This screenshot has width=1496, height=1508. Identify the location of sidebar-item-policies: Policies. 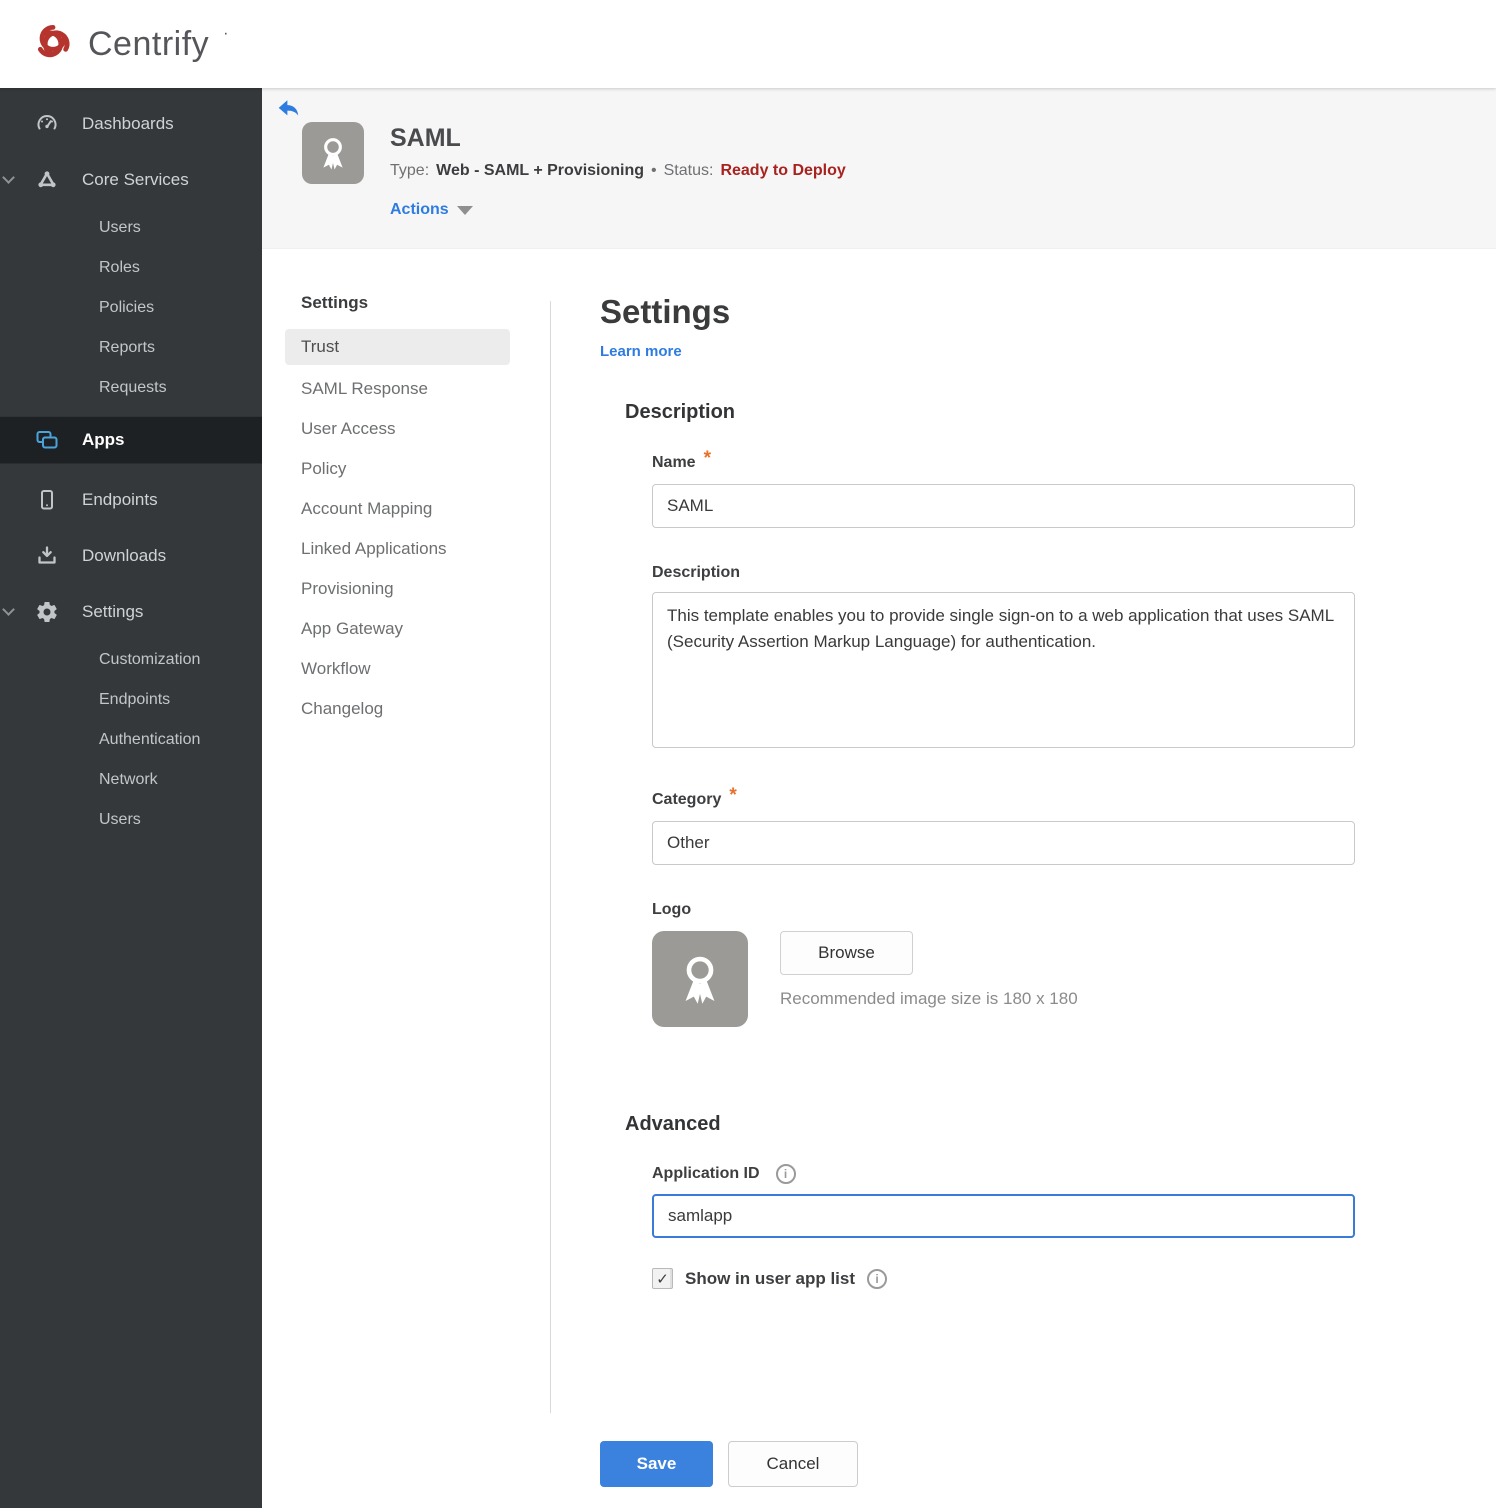
(131, 308).